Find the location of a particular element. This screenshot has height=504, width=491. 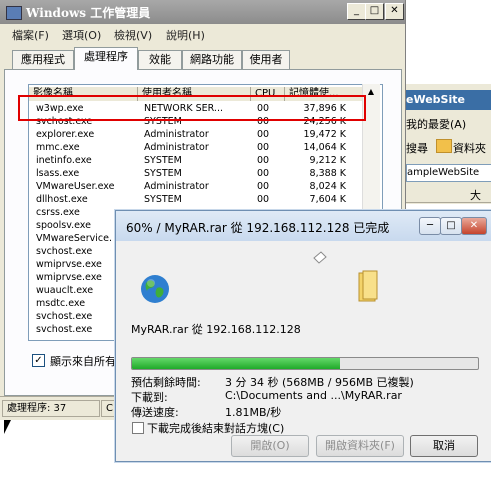

process-memory: 19,472 K is located at coordinates (325, 134).